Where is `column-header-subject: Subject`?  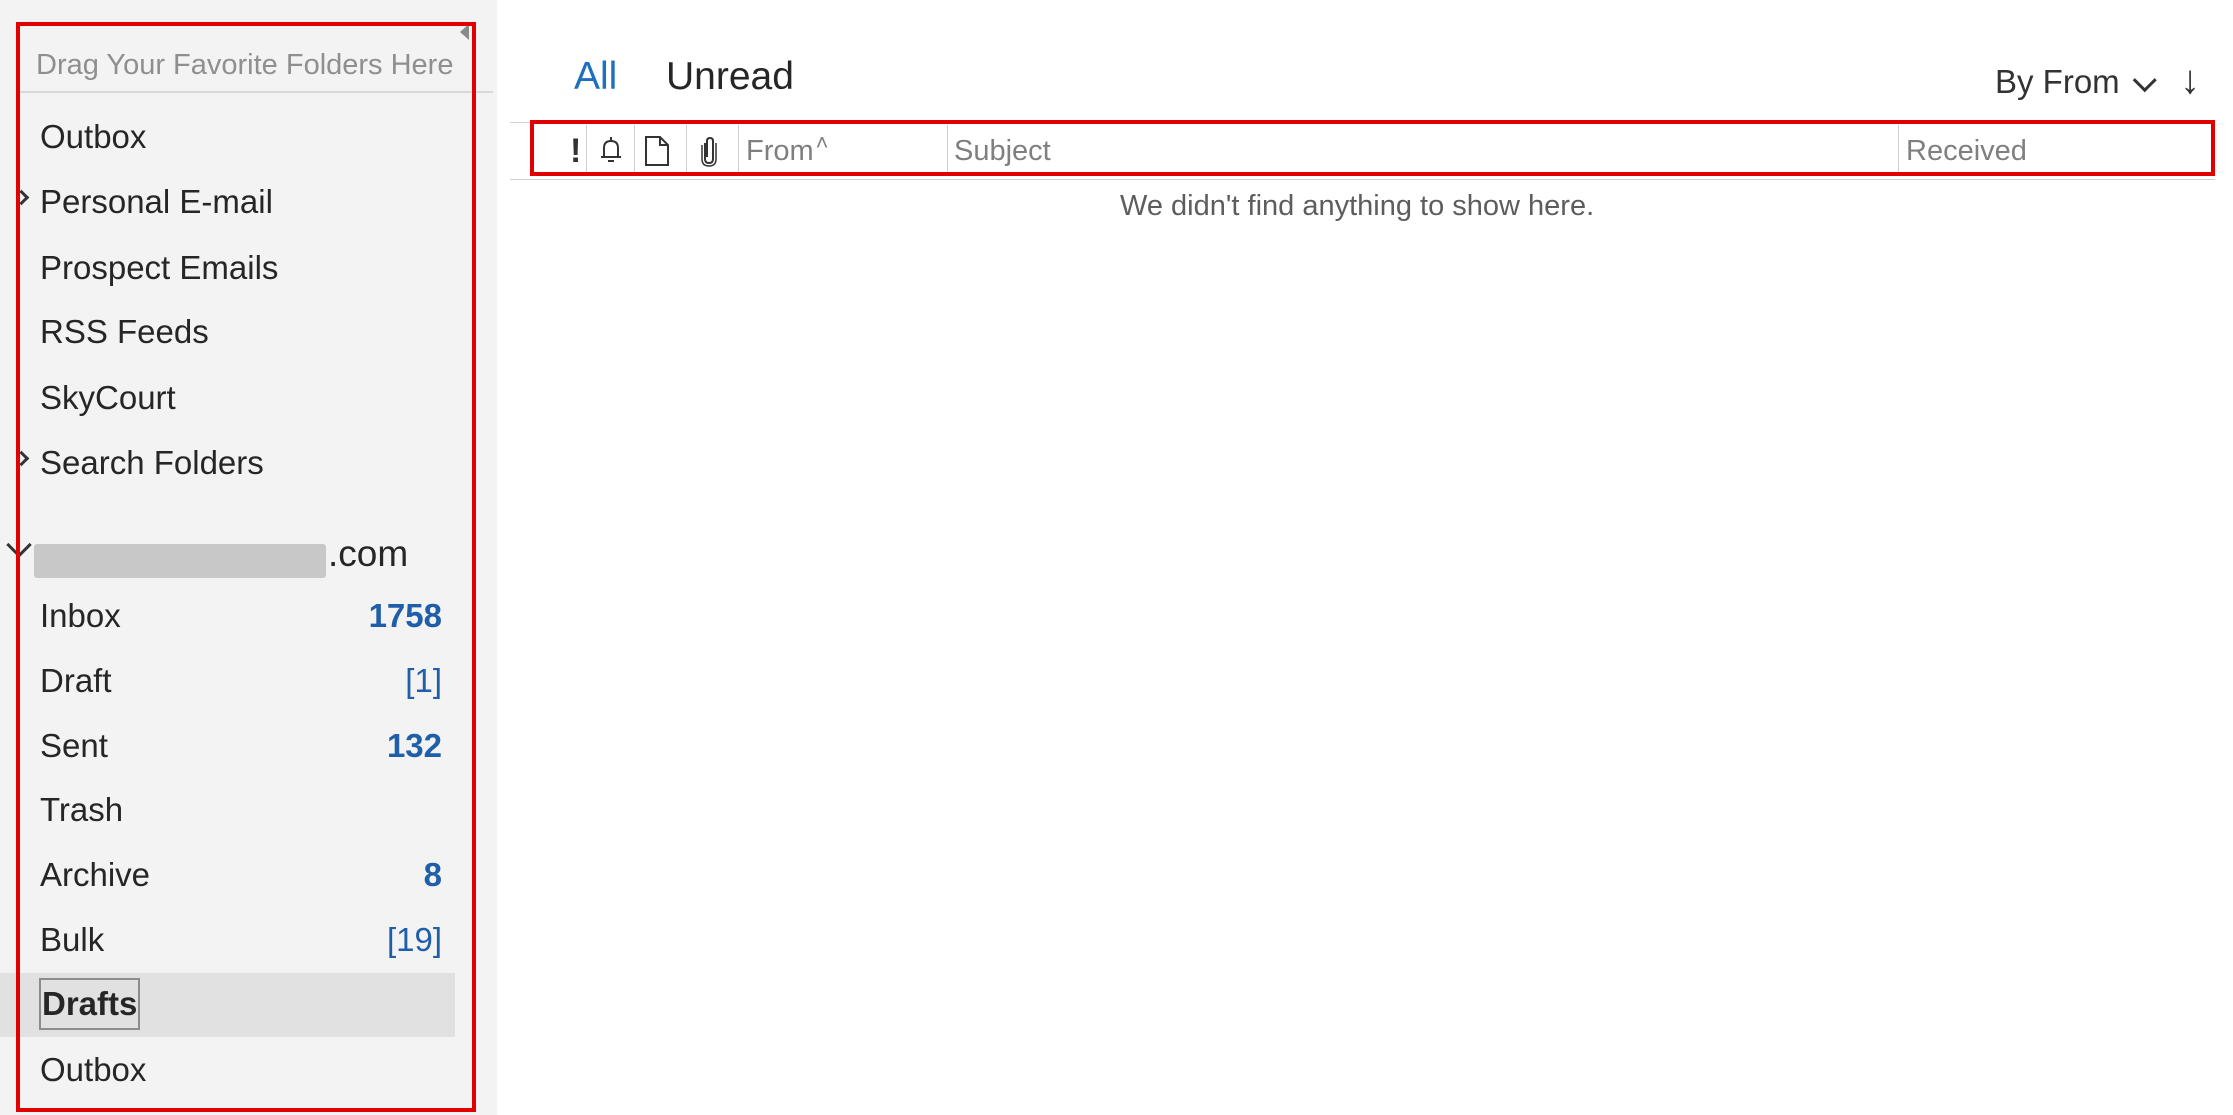 column-header-subject: Subject is located at coordinates (1002, 151).